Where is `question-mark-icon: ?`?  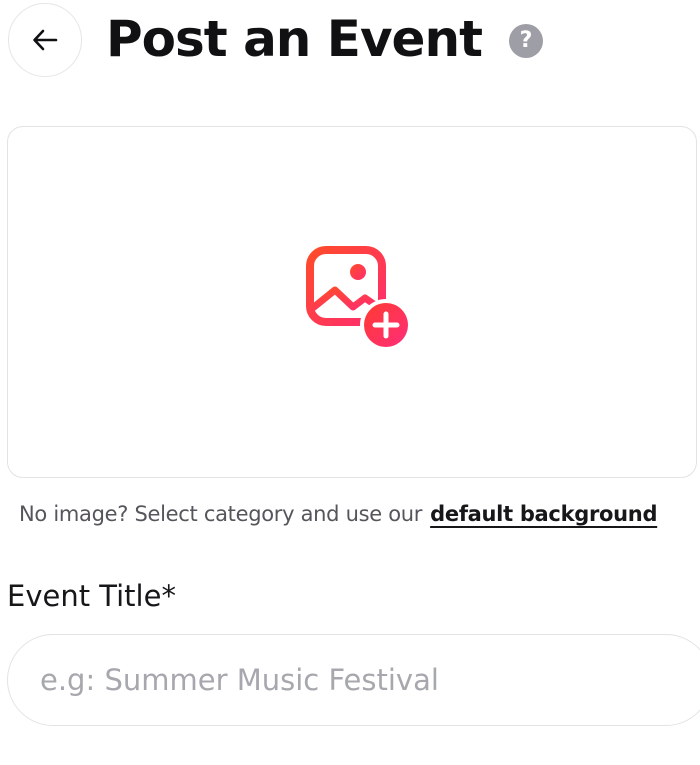 question-mark-icon: ? is located at coordinates (526, 41).